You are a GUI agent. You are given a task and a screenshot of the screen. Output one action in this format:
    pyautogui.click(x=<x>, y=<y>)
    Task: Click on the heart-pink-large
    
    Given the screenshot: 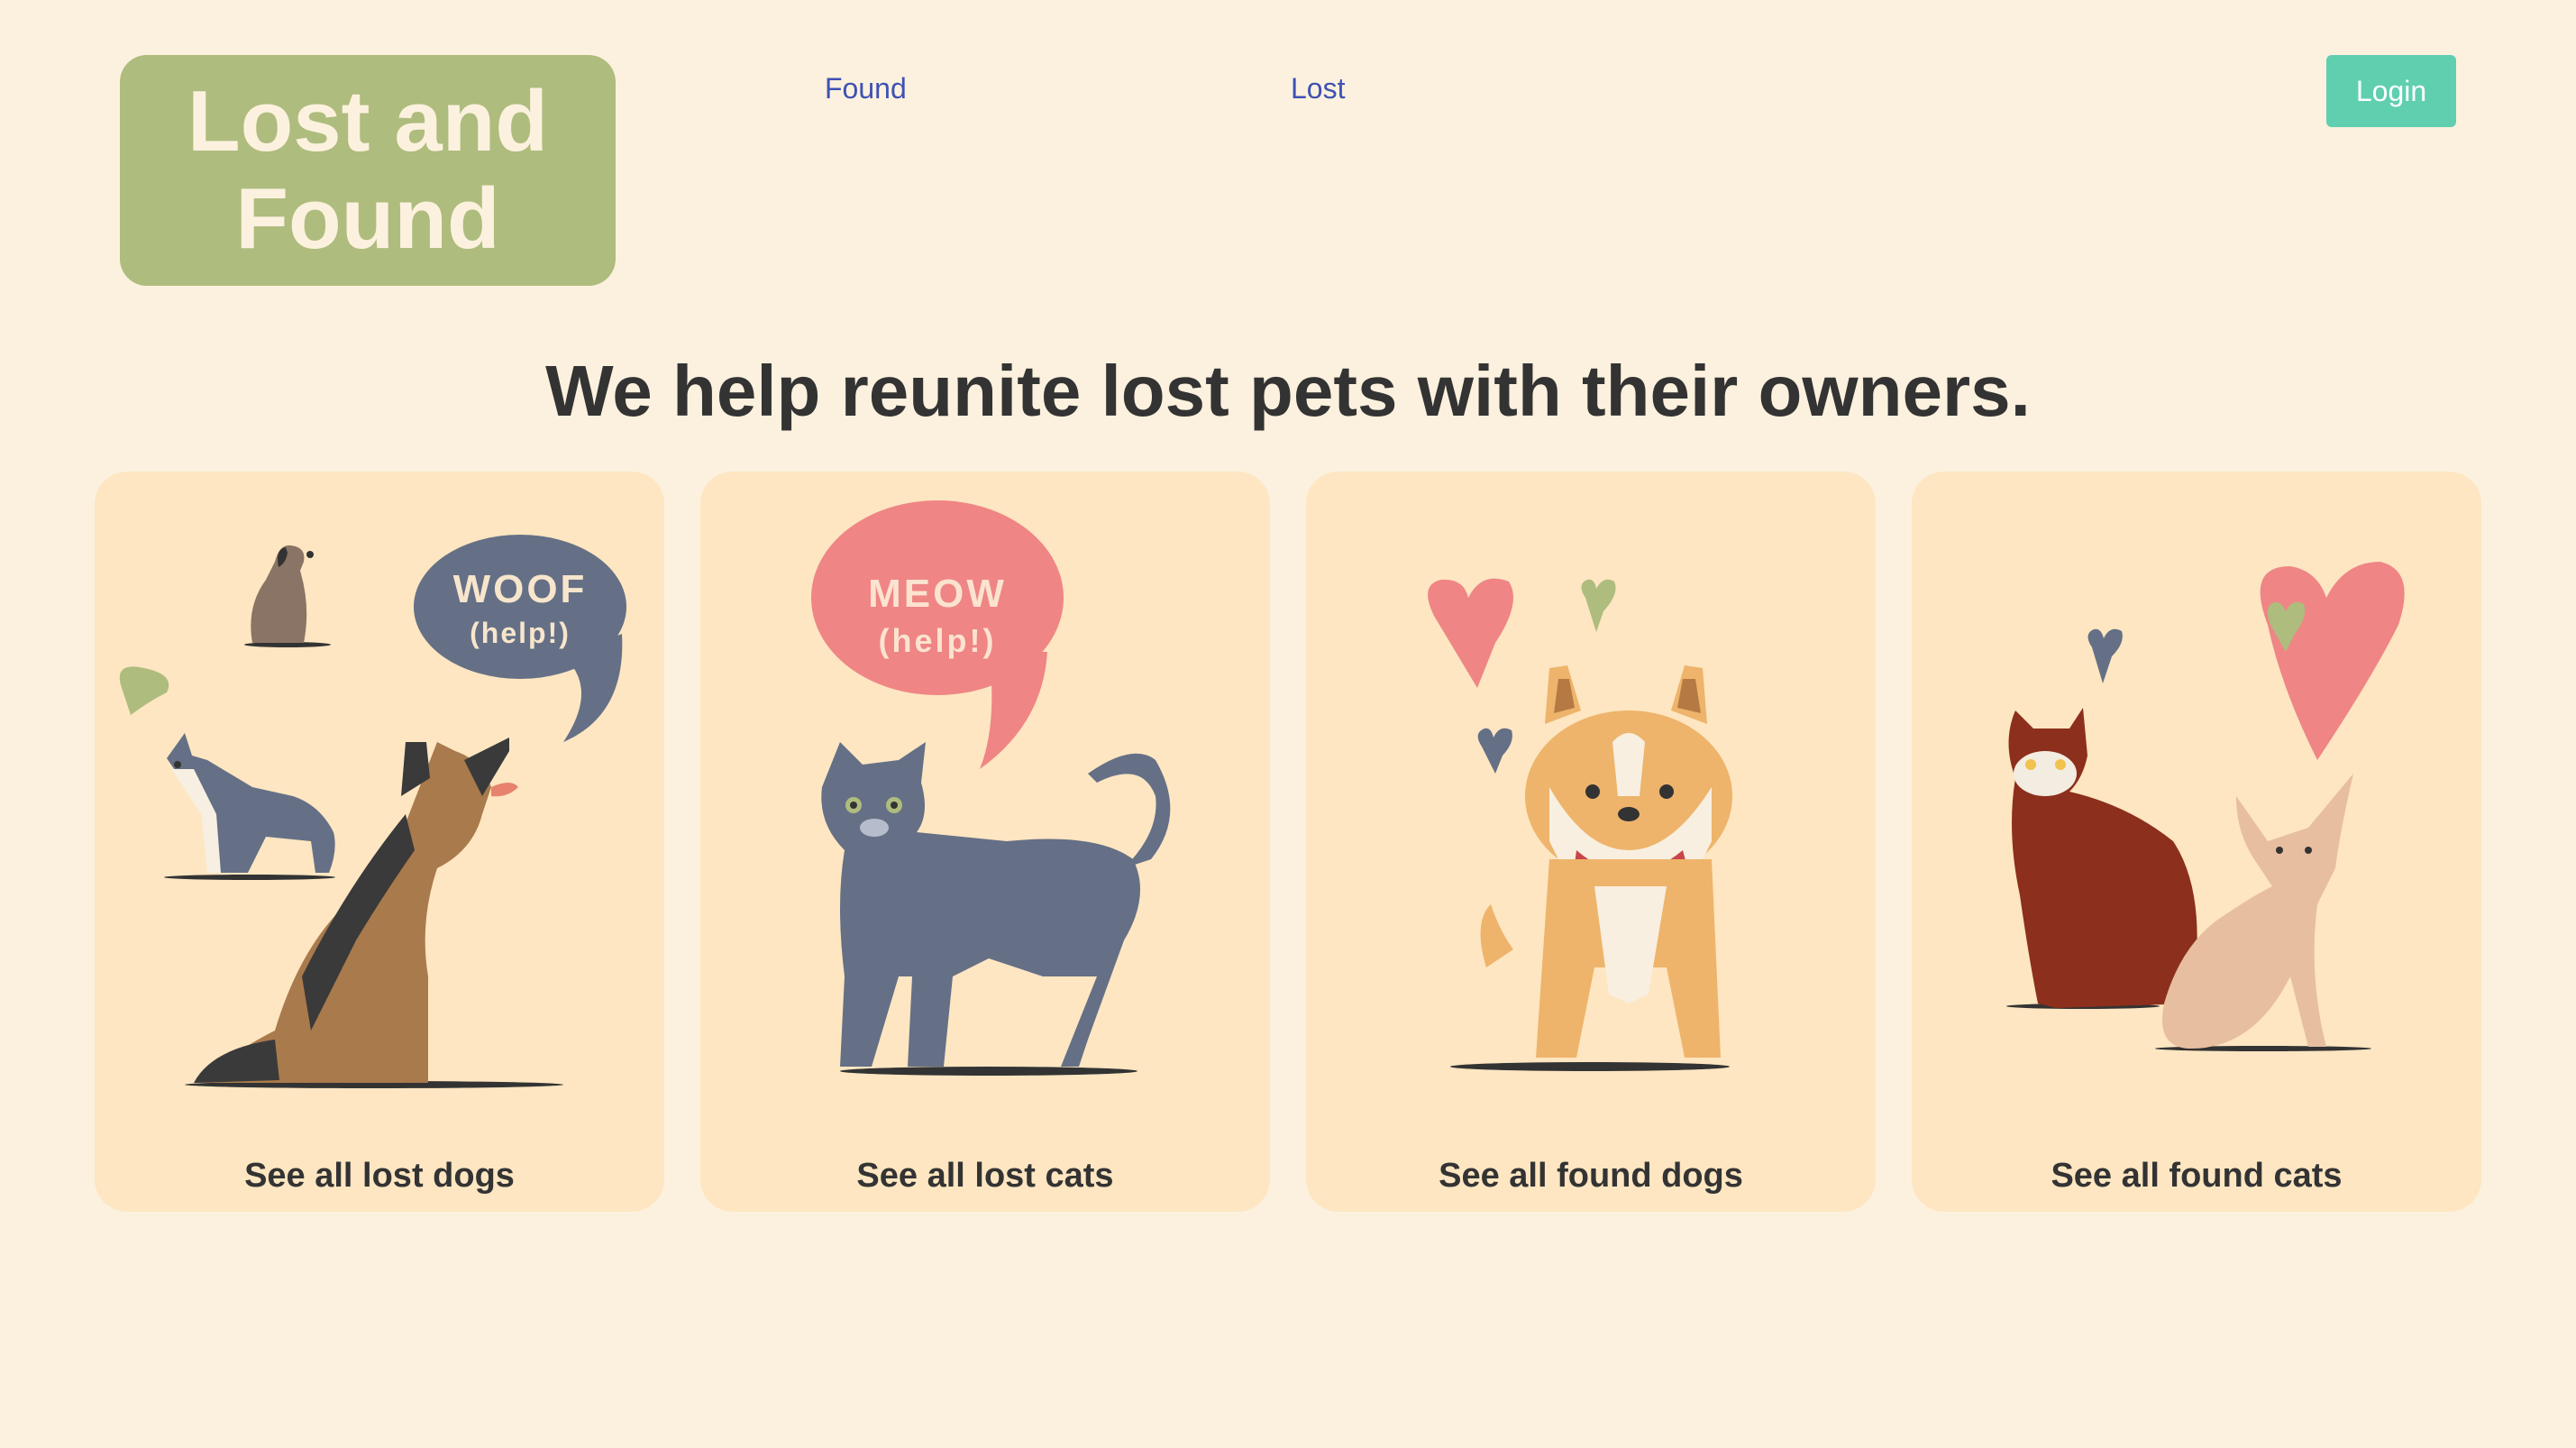 What is the action you would take?
    pyautogui.click(x=2332, y=661)
    